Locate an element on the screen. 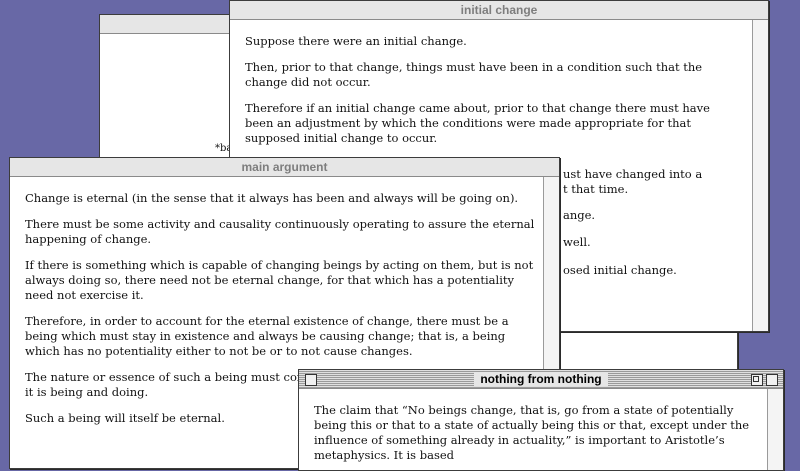  collapse-box-icon is located at coordinates (772, 380).